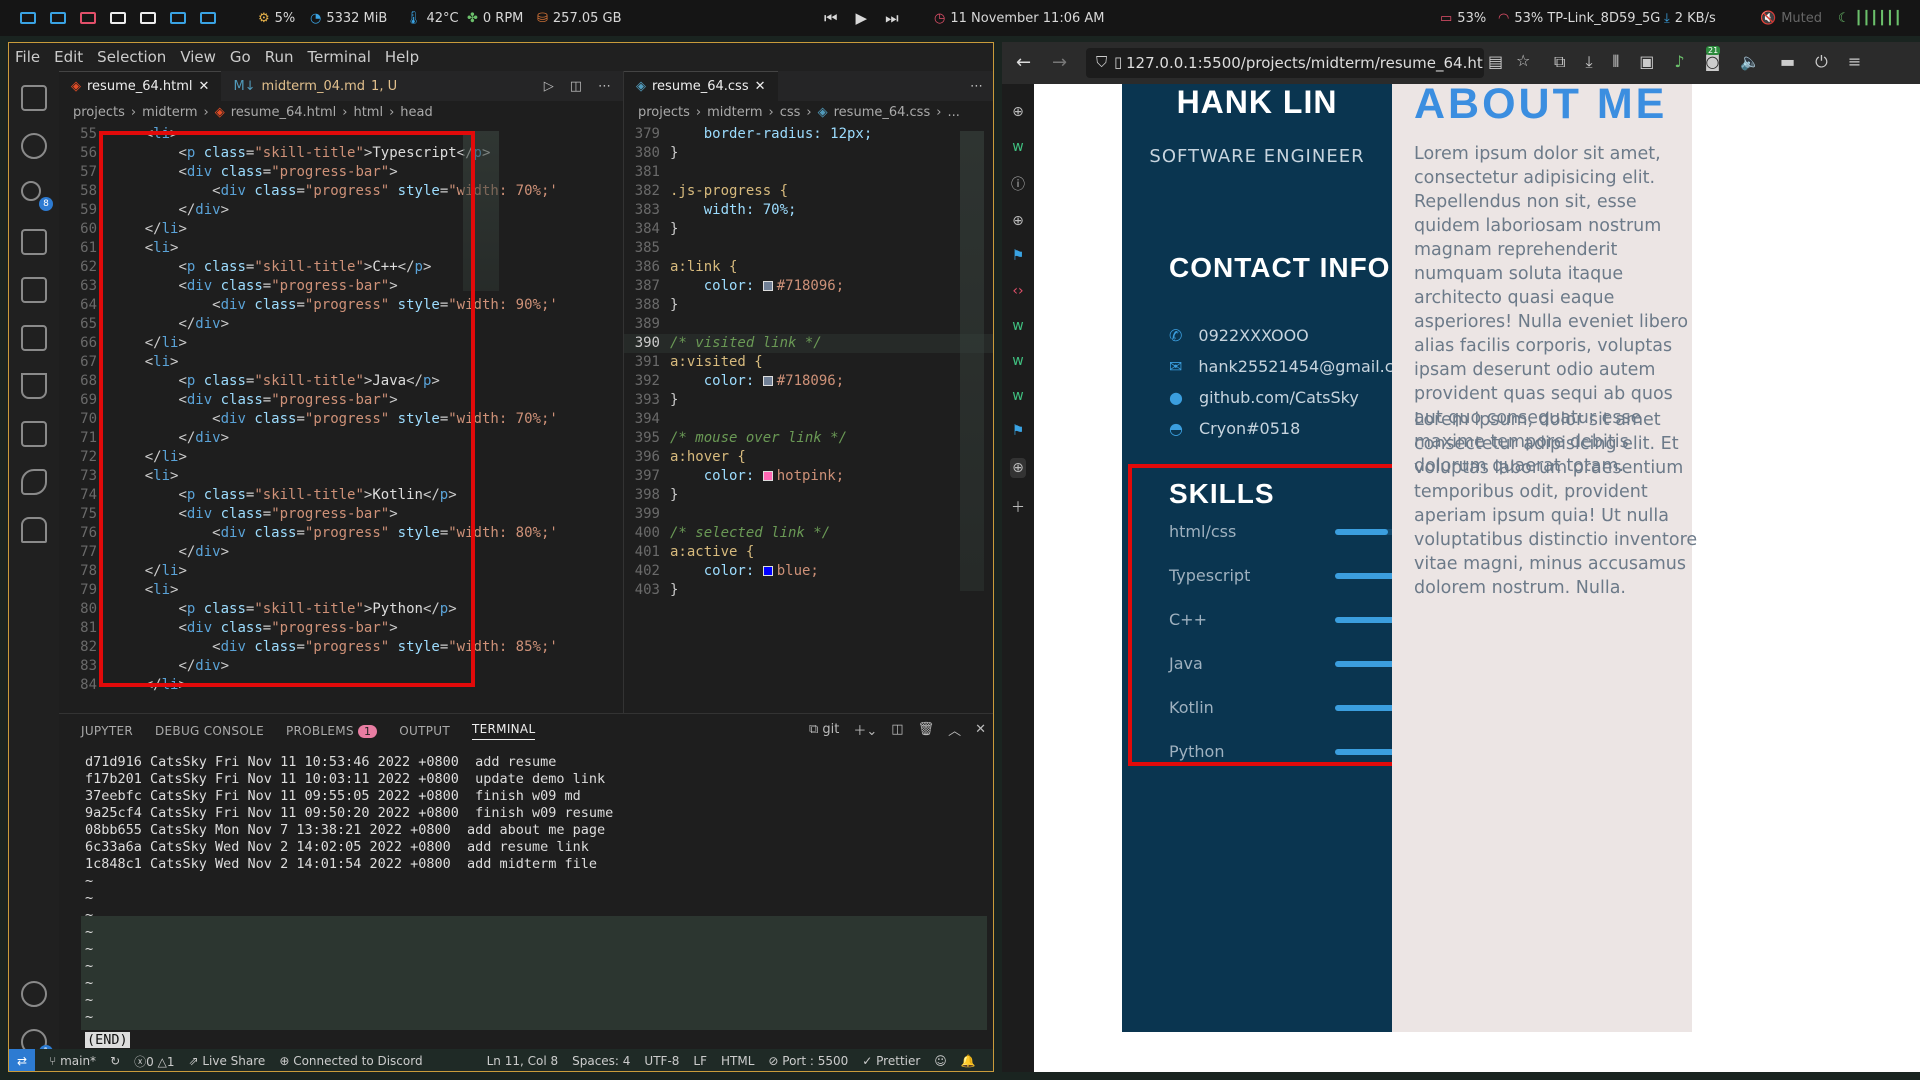 This screenshot has height=1080, width=1920. What do you see at coordinates (154, 1061) in the screenshot?
I see `problems-indicator: ⓧ0 △1` at bounding box center [154, 1061].